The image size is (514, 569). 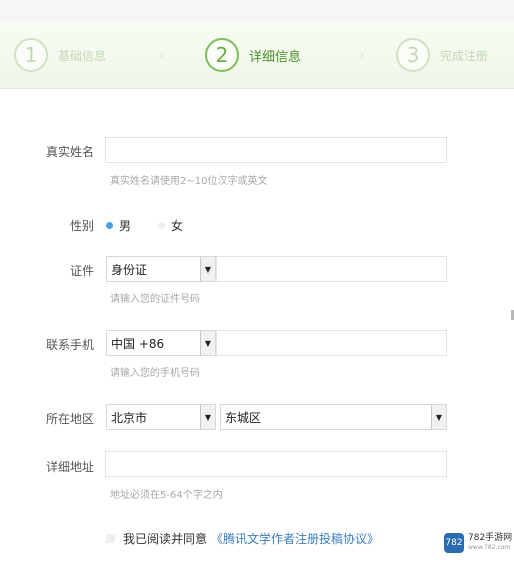 I want to click on address-hint: 地址必须在5-64个字之内, so click(x=166, y=495).